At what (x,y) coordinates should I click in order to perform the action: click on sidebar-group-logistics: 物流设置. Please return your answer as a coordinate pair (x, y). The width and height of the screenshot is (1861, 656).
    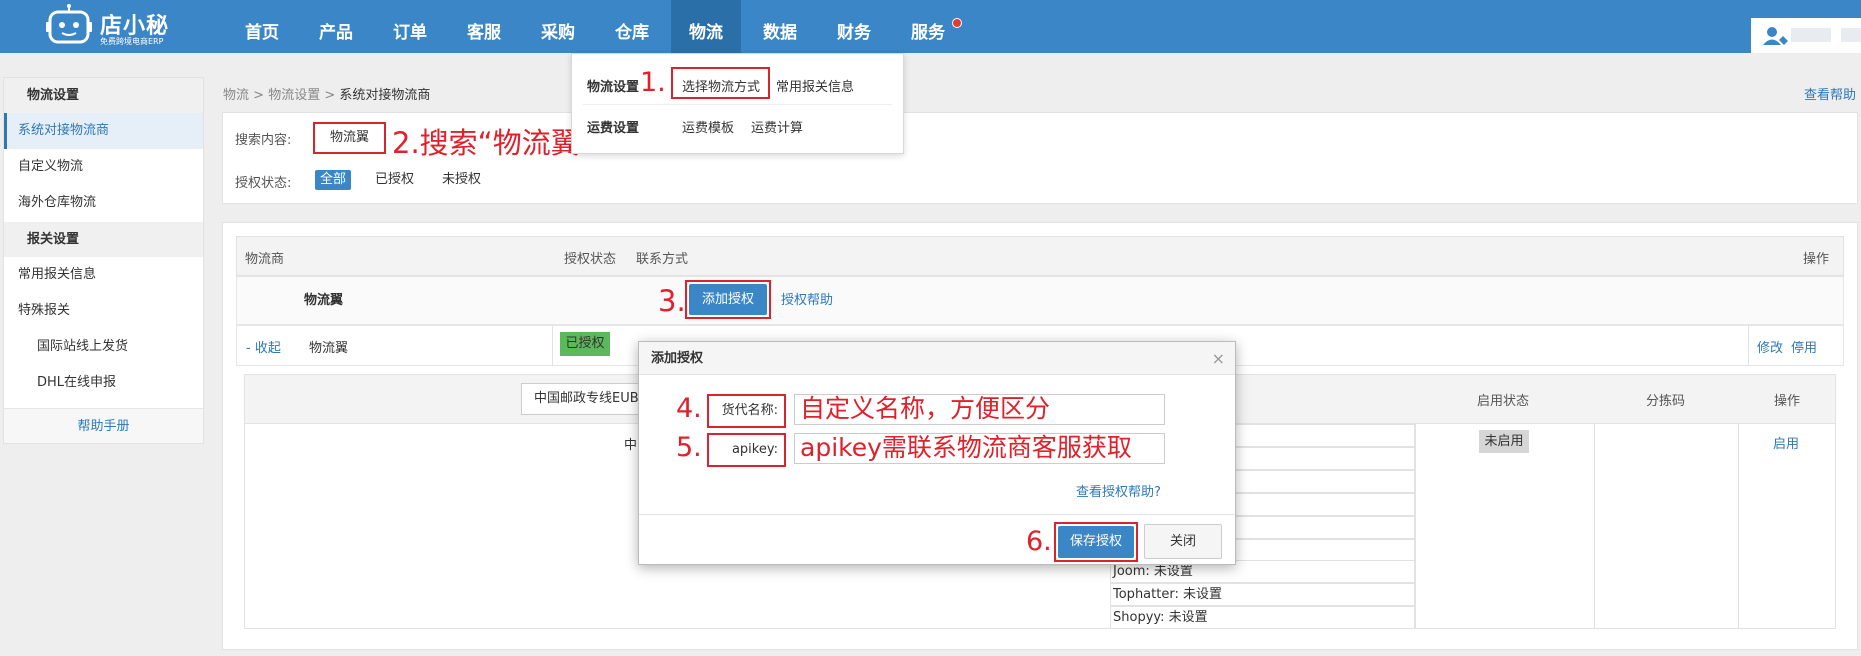
    Looking at the image, I should click on (103, 95).